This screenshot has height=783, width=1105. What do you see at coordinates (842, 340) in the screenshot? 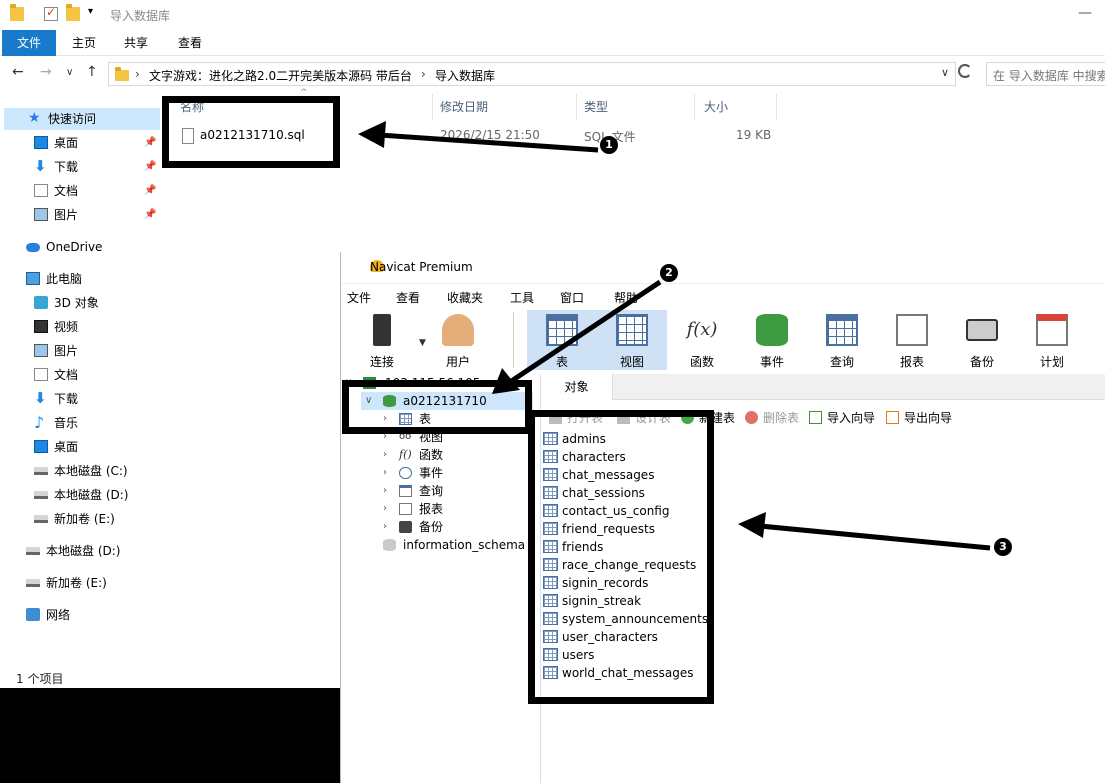
I see `toolbar-query-button: 查询` at bounding box center [842, 340].